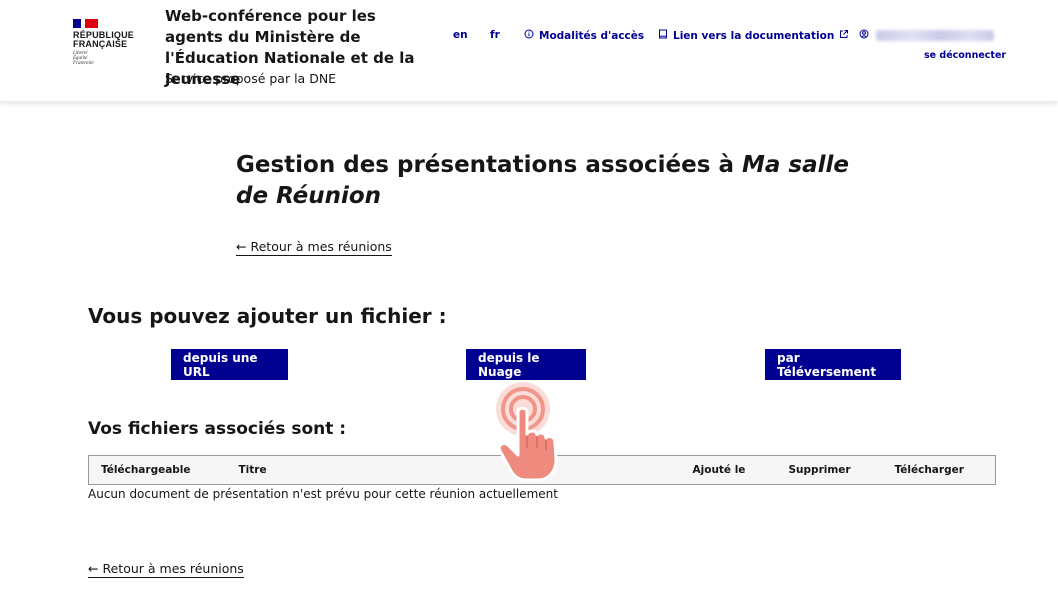 The width and height of the screenshot is (1058, 595). What do you see at coordinates (321, 246) in the screenshot?
I see `back-link-label-top: Retour à mes réunions` at bounding box center [321, 246].